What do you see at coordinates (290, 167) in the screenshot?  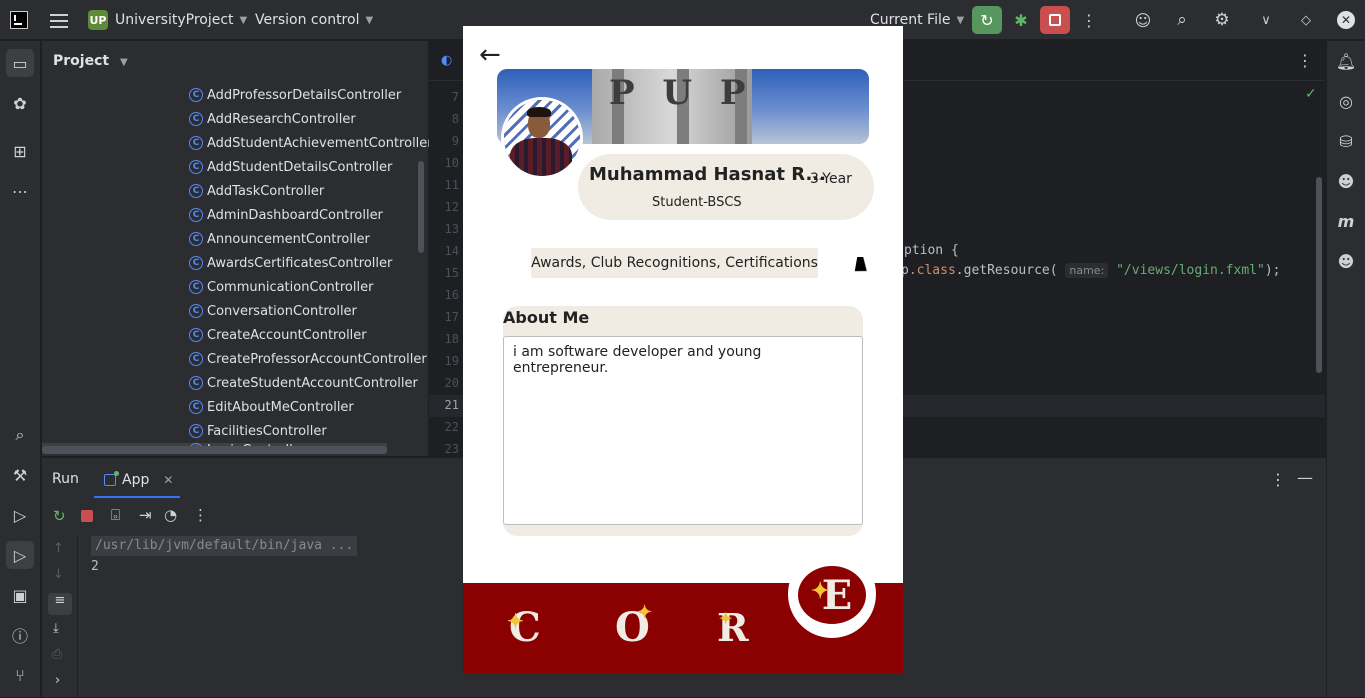 I see `tree-item: C AddStudentDetailsController` at bounding box center [290, 167].